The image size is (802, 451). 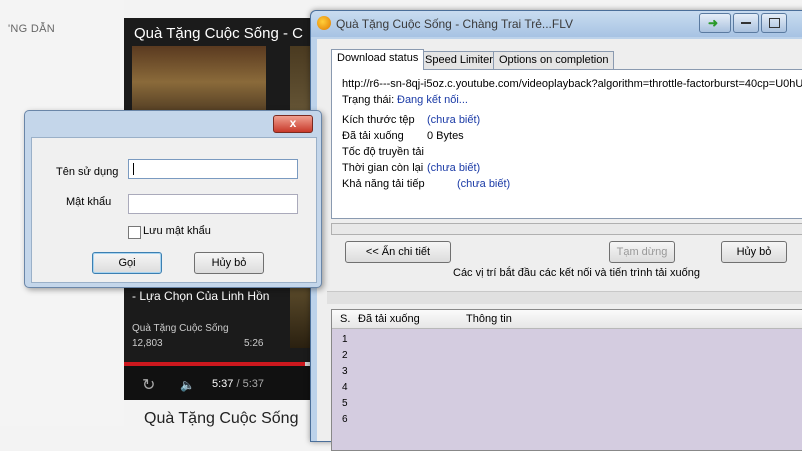 I want to click on replay-icon: ↻, so click(x=148, y=385).